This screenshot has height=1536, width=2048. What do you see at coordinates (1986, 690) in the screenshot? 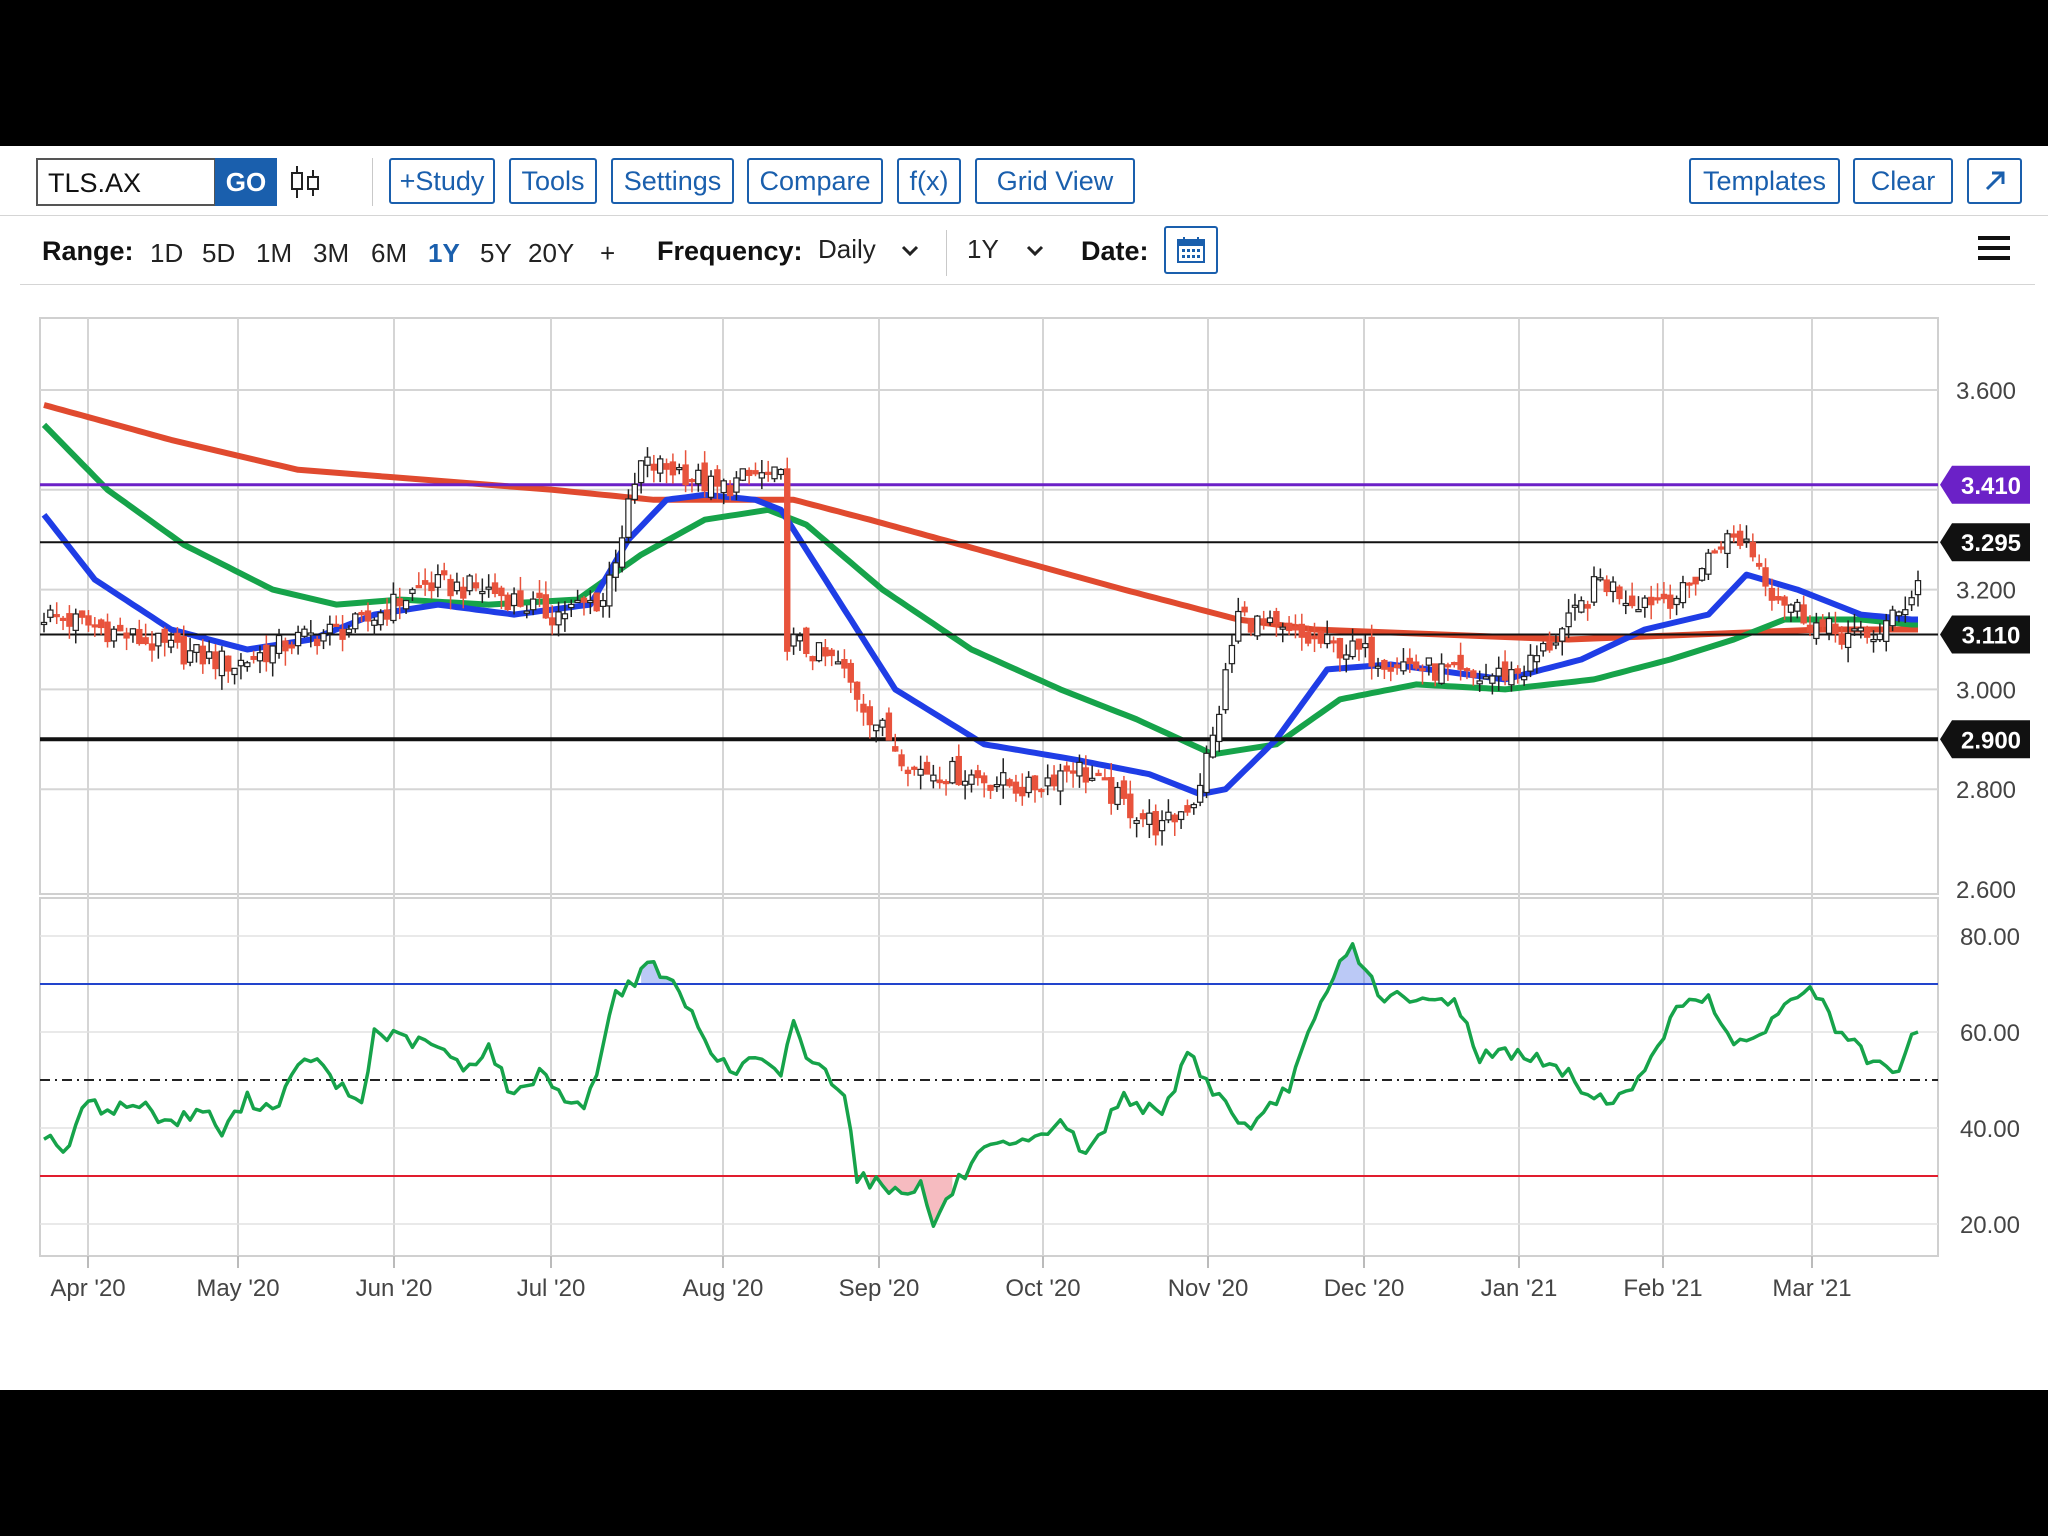
I see `y-tick-label: 3.000` at bounding box center [1986, 690].